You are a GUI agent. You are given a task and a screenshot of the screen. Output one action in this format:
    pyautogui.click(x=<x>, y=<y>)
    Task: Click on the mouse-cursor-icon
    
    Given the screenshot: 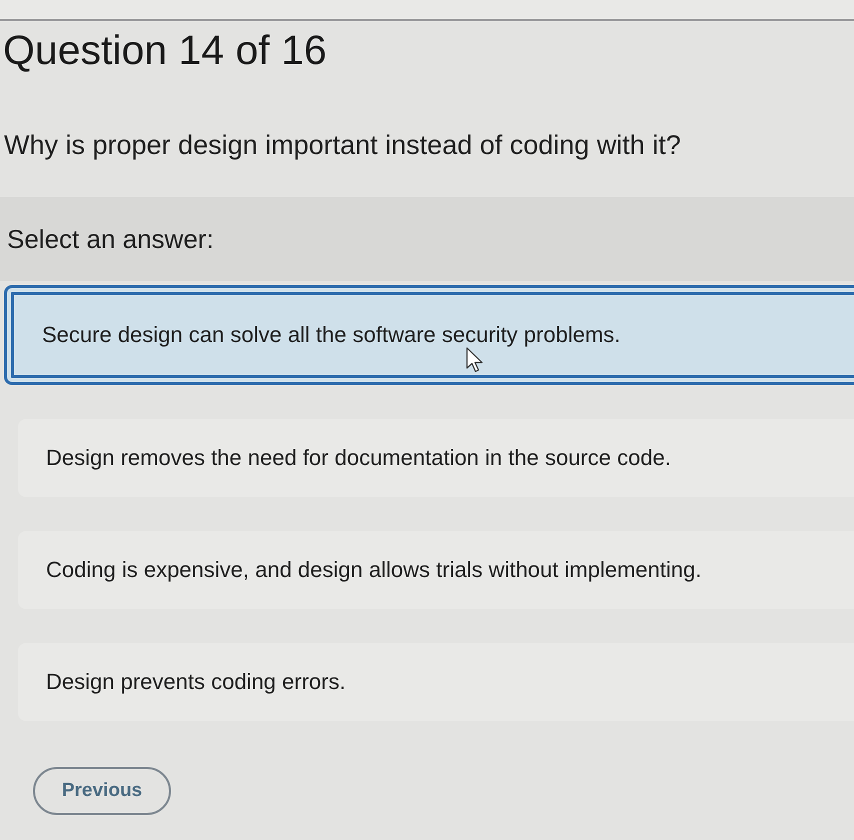 What is the action you would take?
    pyautogui.click(x=475, y=360)
    